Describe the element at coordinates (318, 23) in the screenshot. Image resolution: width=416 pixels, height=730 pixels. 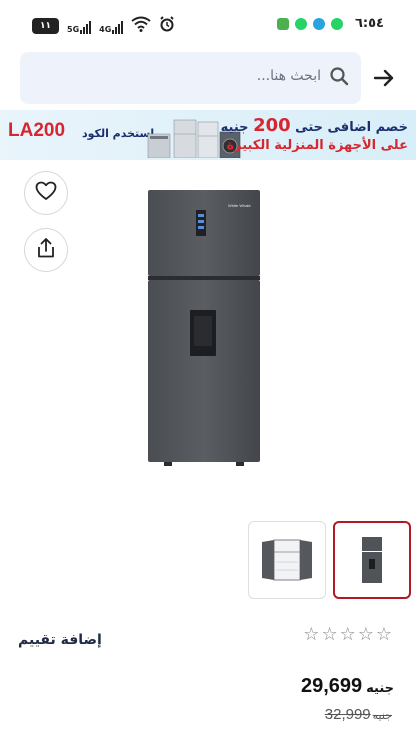
I see `telegram-icon` at that location.